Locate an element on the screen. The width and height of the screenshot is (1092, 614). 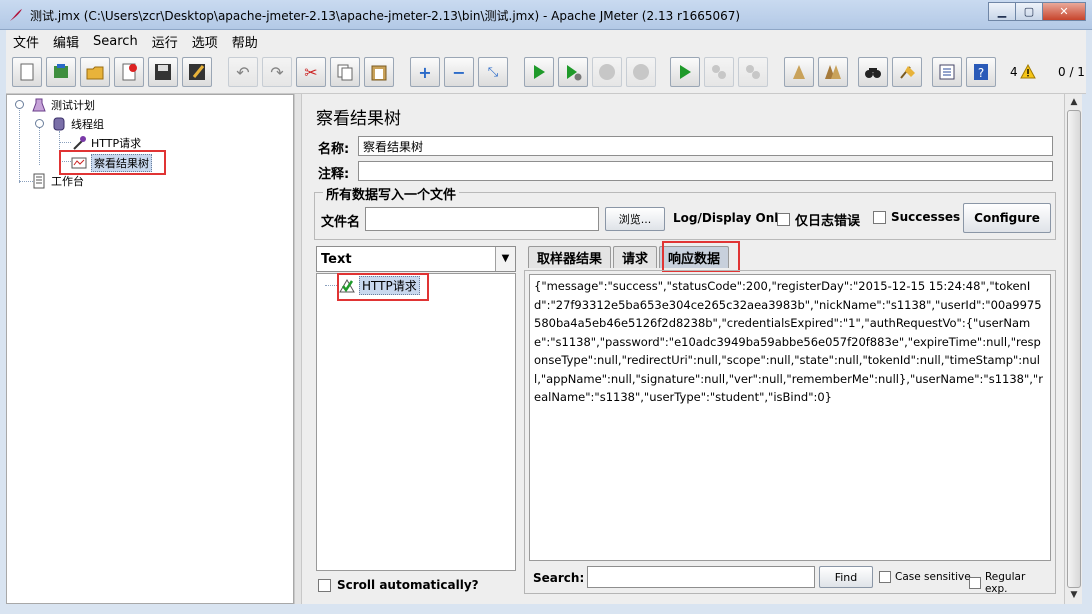
test-plan-icon is located at coordinates (39, 105).